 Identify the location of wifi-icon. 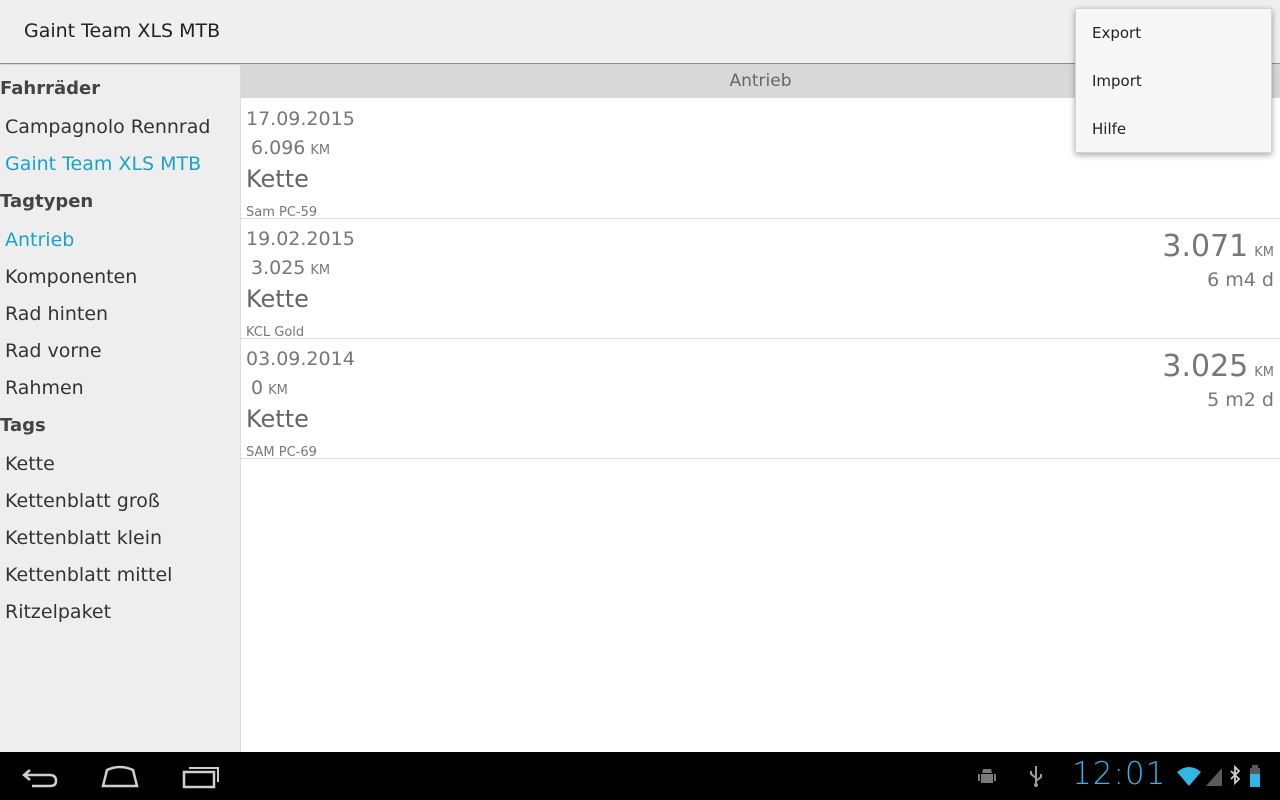
(1188, 776).